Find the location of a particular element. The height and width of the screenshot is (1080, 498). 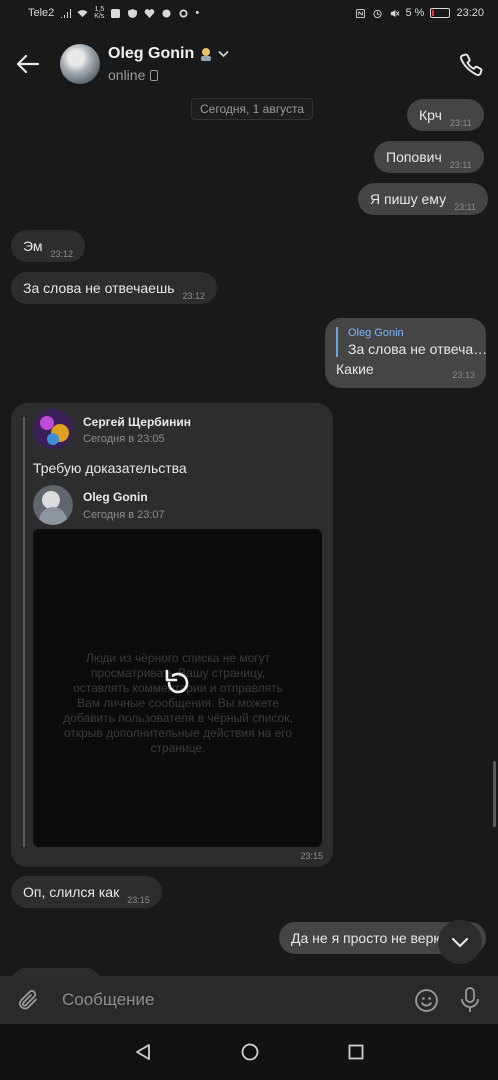

battery-percent: 5 % is located at coordinates (415, 13).